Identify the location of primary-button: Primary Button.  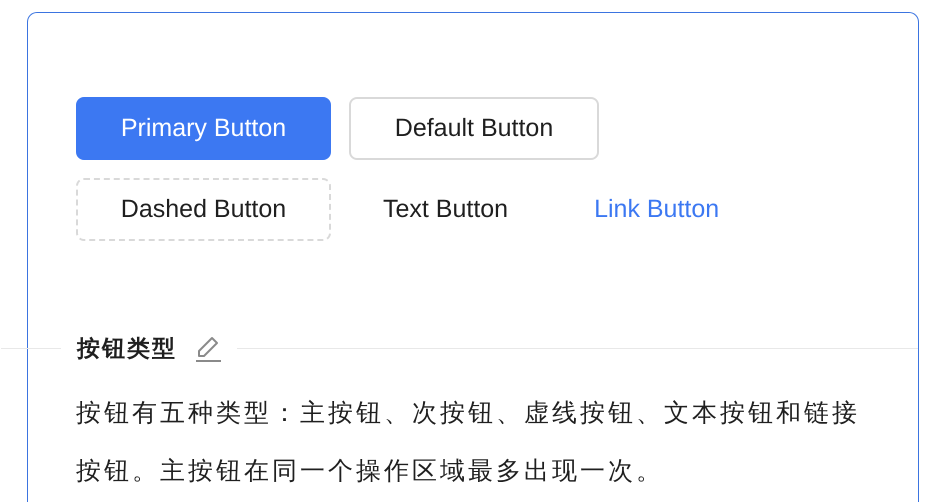
(203, 128).